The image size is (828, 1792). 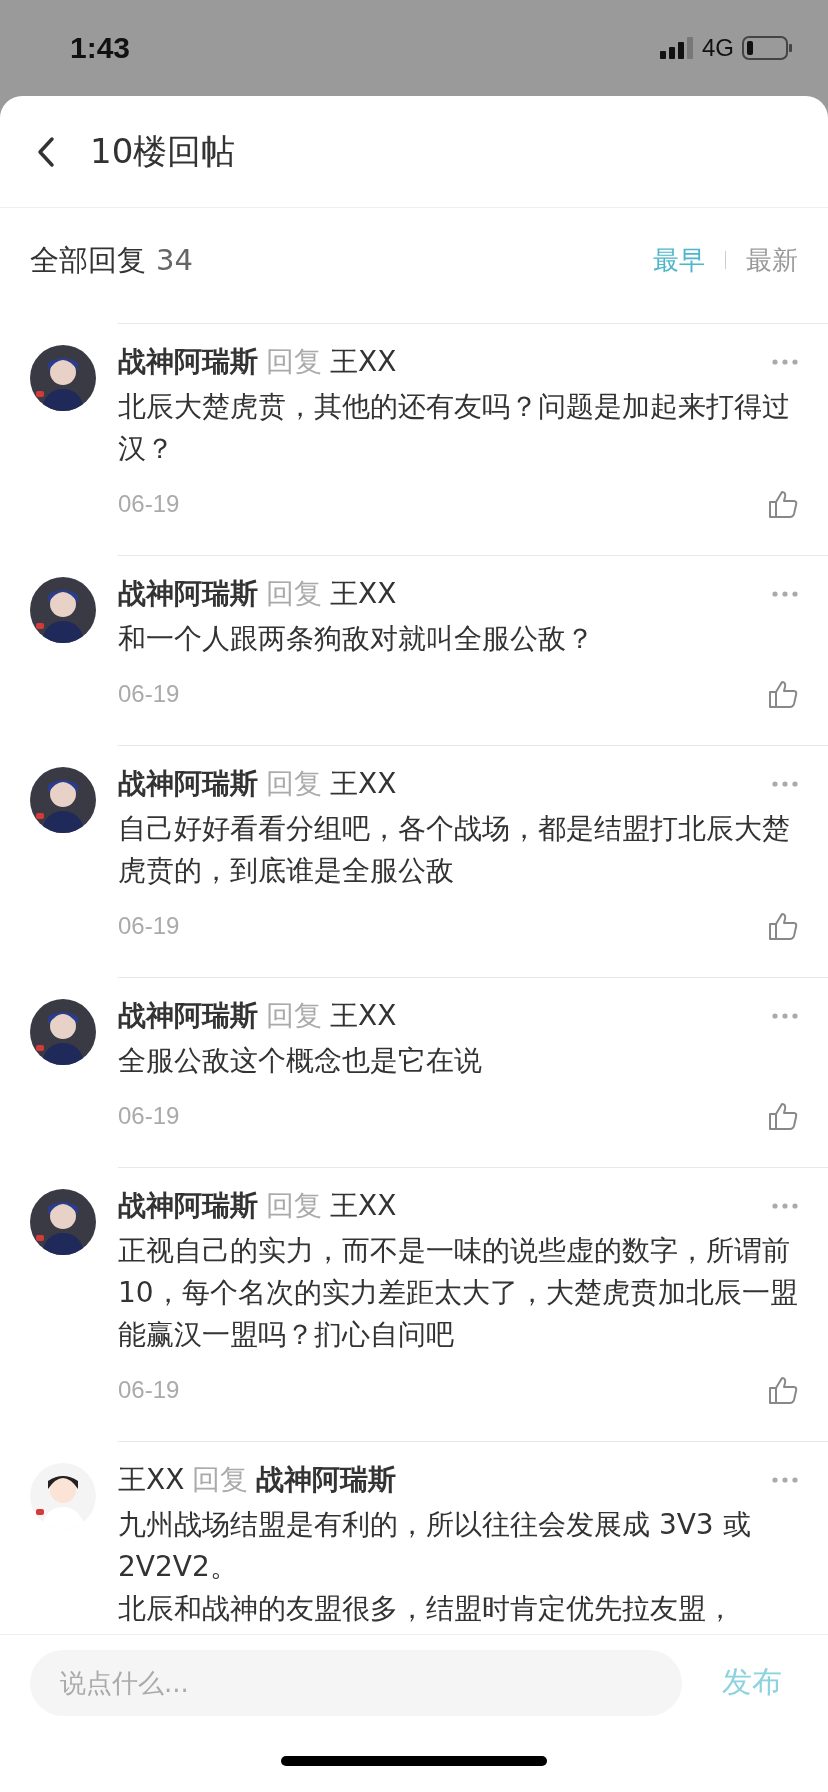 What do you see at coordinates (426, 1609) in the screenshot?
I see `comment-text: 北辰和战神的友盟很多，结盟时肯定优先拉友盟，` at bounding box center [426, 1609].